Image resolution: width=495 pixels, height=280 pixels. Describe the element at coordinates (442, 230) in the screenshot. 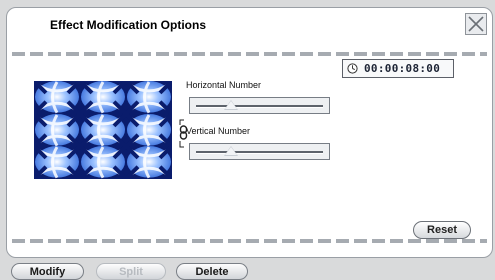

I see `reset-button: Reset` at that location.